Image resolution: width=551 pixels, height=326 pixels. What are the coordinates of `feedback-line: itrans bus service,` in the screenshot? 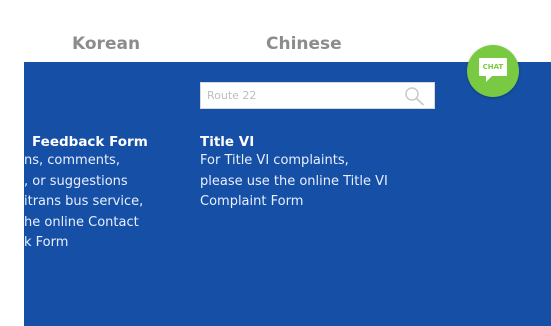 It's located at (84, 201).